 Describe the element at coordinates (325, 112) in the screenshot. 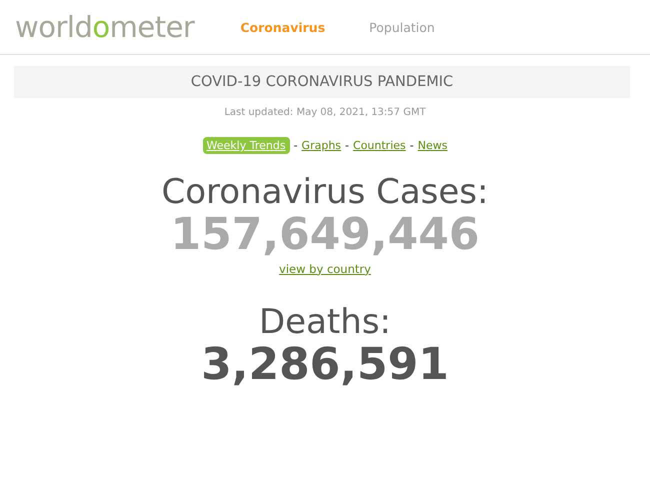

I see `last-updated-text: Last updated: May 08, 2021, 13:57 GMT` at that location.